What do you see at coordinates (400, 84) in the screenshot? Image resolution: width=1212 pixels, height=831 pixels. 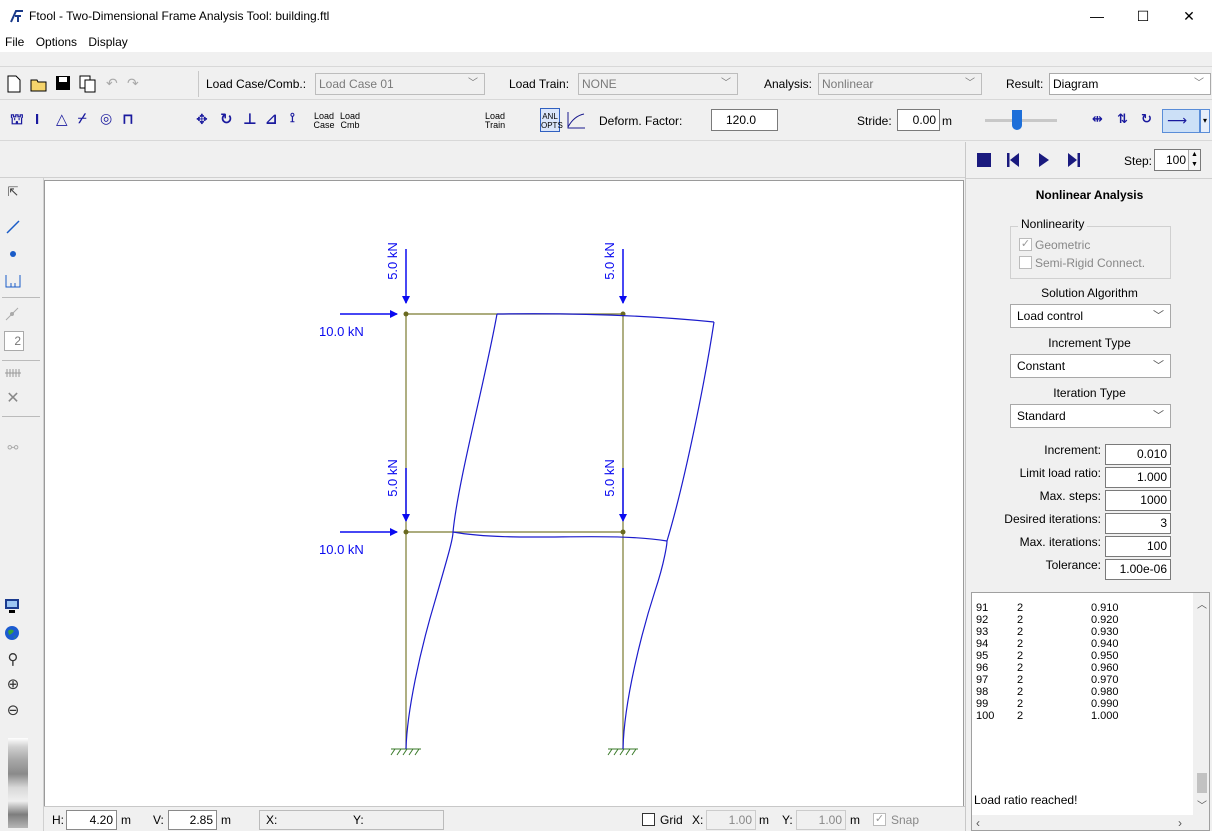 I see `load-case-select: Load Case 01 ﹀` at bounding box center [400, 84].